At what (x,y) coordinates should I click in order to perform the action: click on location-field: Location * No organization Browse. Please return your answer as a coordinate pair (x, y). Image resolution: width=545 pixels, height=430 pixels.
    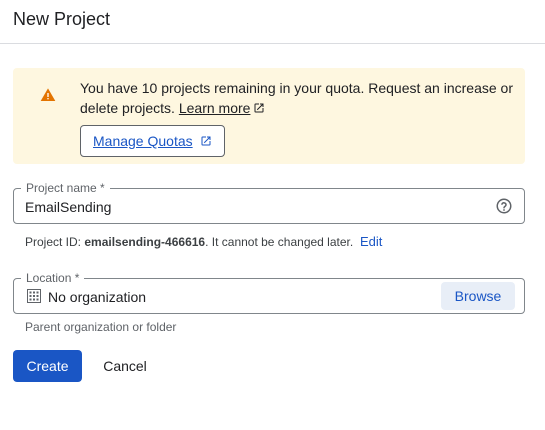
    Looking at the image, I should click on (269, 292).